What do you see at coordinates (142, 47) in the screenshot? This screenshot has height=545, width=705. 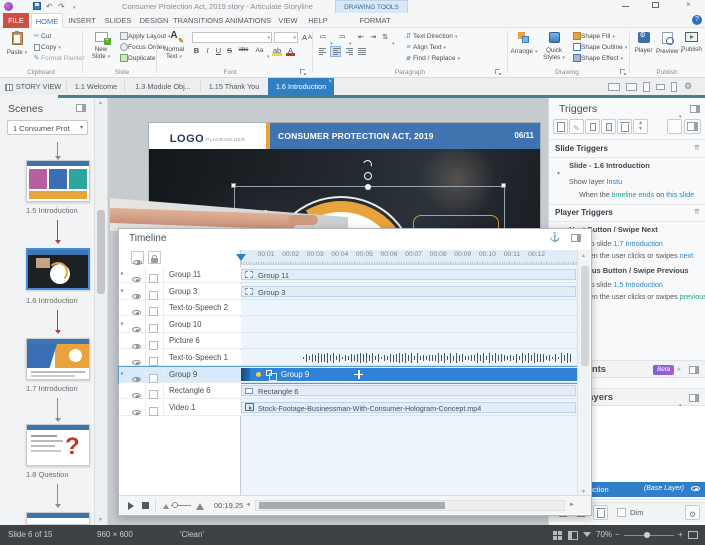 I see `focus-order-button: Focus Order` at bounding box center [142, 47].